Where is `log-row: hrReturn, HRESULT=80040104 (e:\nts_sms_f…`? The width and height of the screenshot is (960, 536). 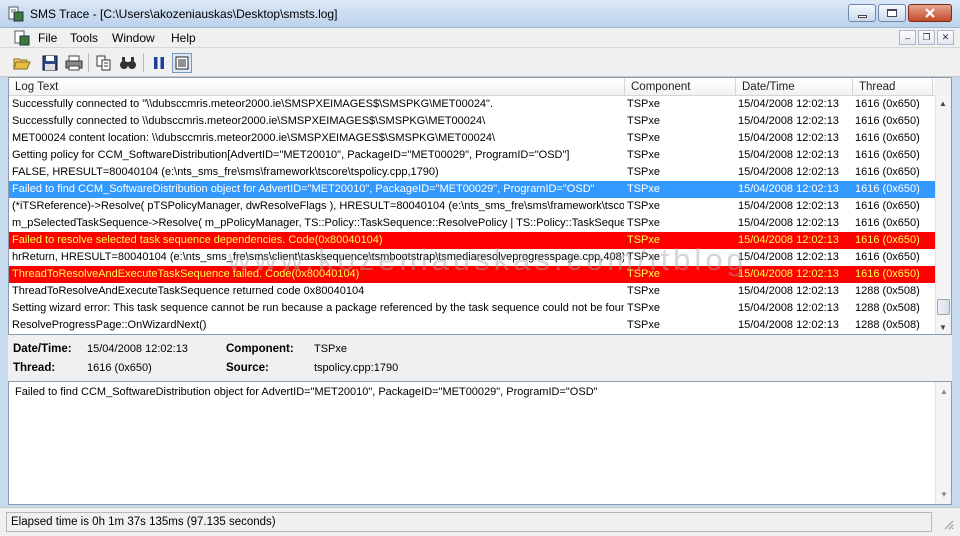 log-row: hrReturn, HRESULT=80040104 (e:\nts_sms_f… is located at coordinates (472, 257).